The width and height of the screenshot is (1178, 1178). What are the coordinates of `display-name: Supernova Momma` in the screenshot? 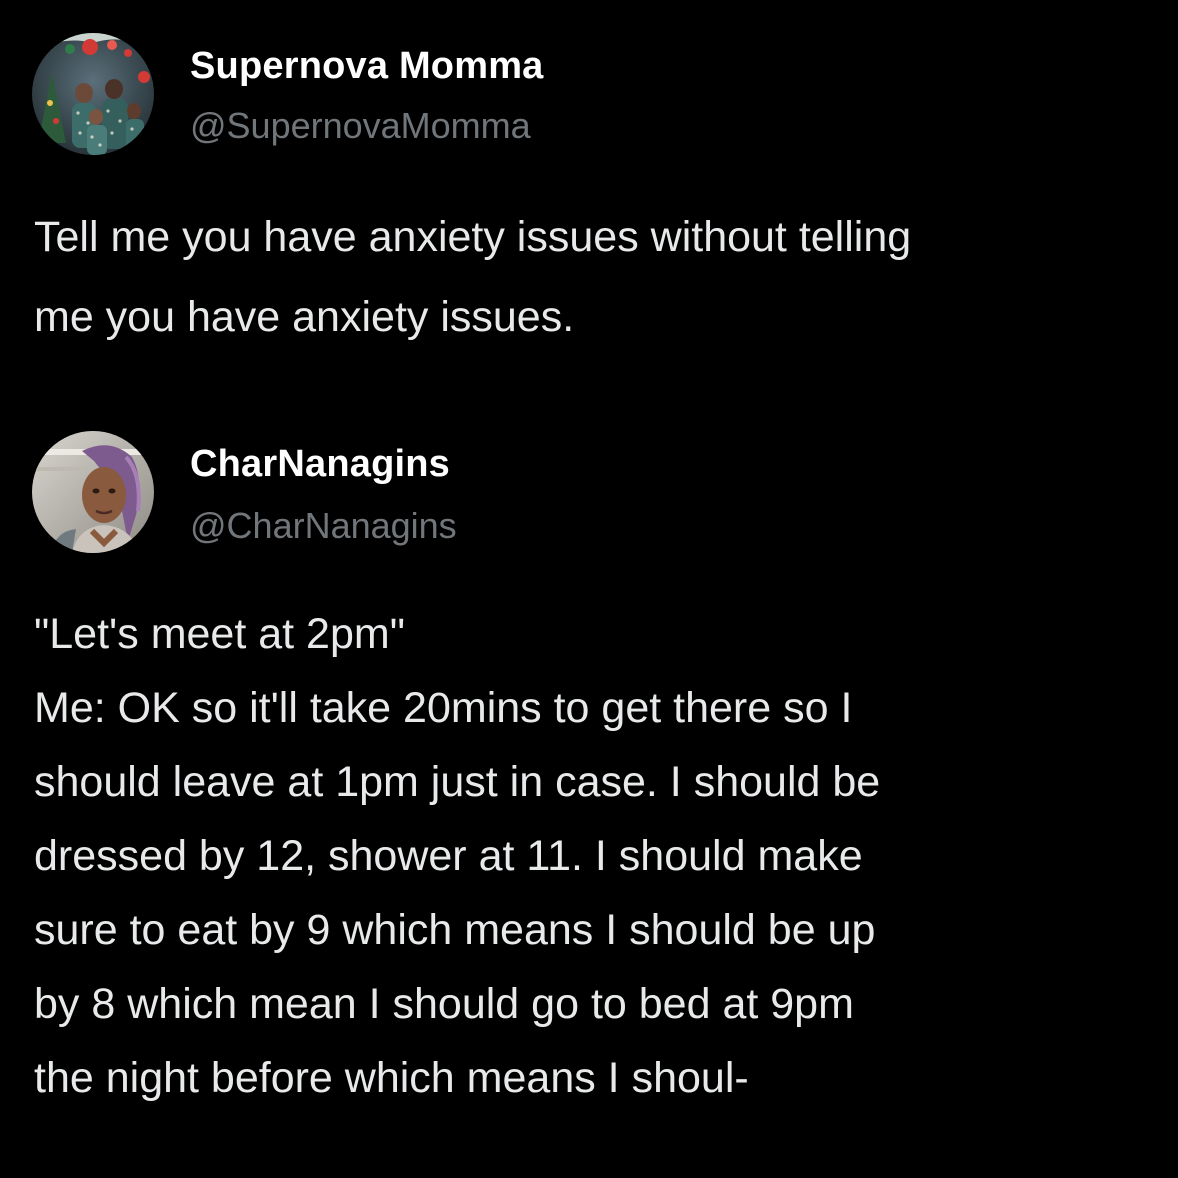 It's located at (367, 66).